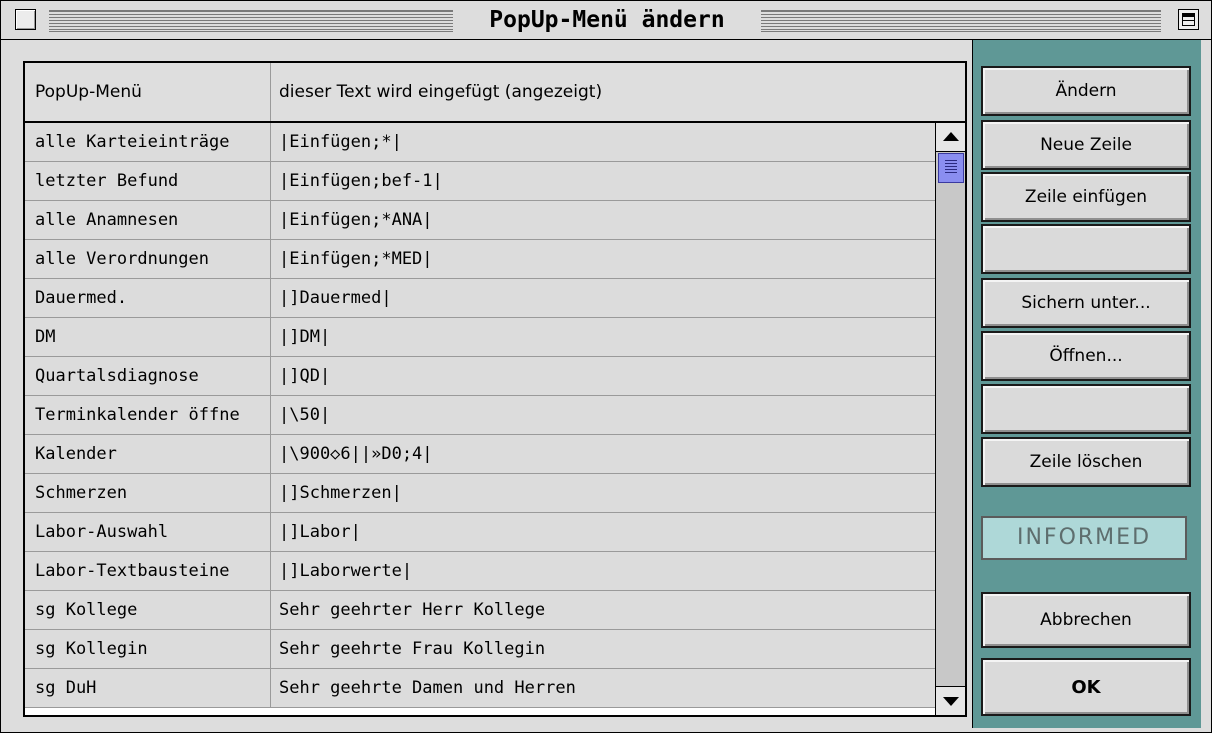 This screenshot has width=1214, height=735. What do you see at coordinates (86, 610) in the screenshot?
I see `menu-name-text: sg Kollege` at bounding box center [86, 610].